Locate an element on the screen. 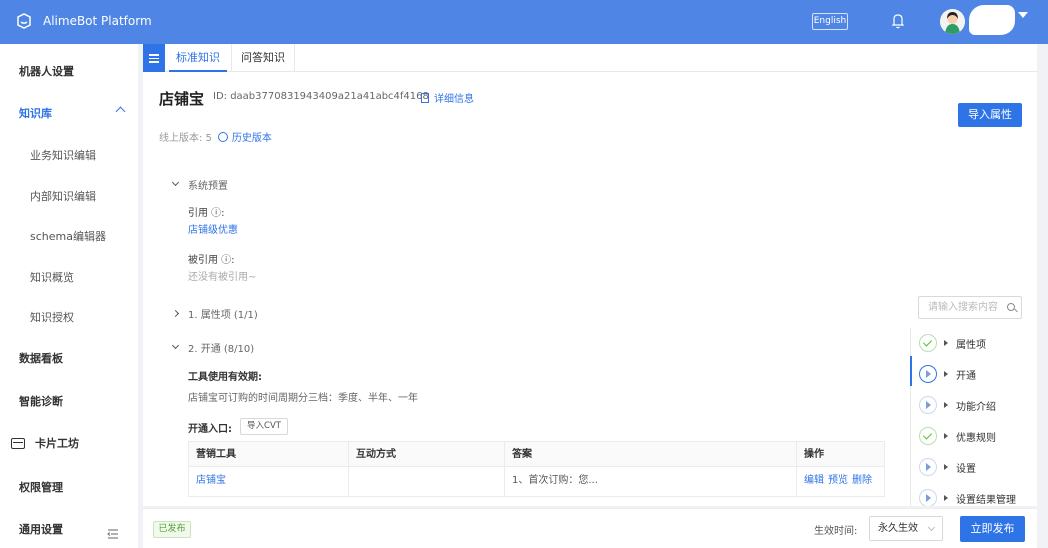 The width and height of the screenshot is (1048, 548). nav-step-settings: 设置 is located at coordinates (947, 467).